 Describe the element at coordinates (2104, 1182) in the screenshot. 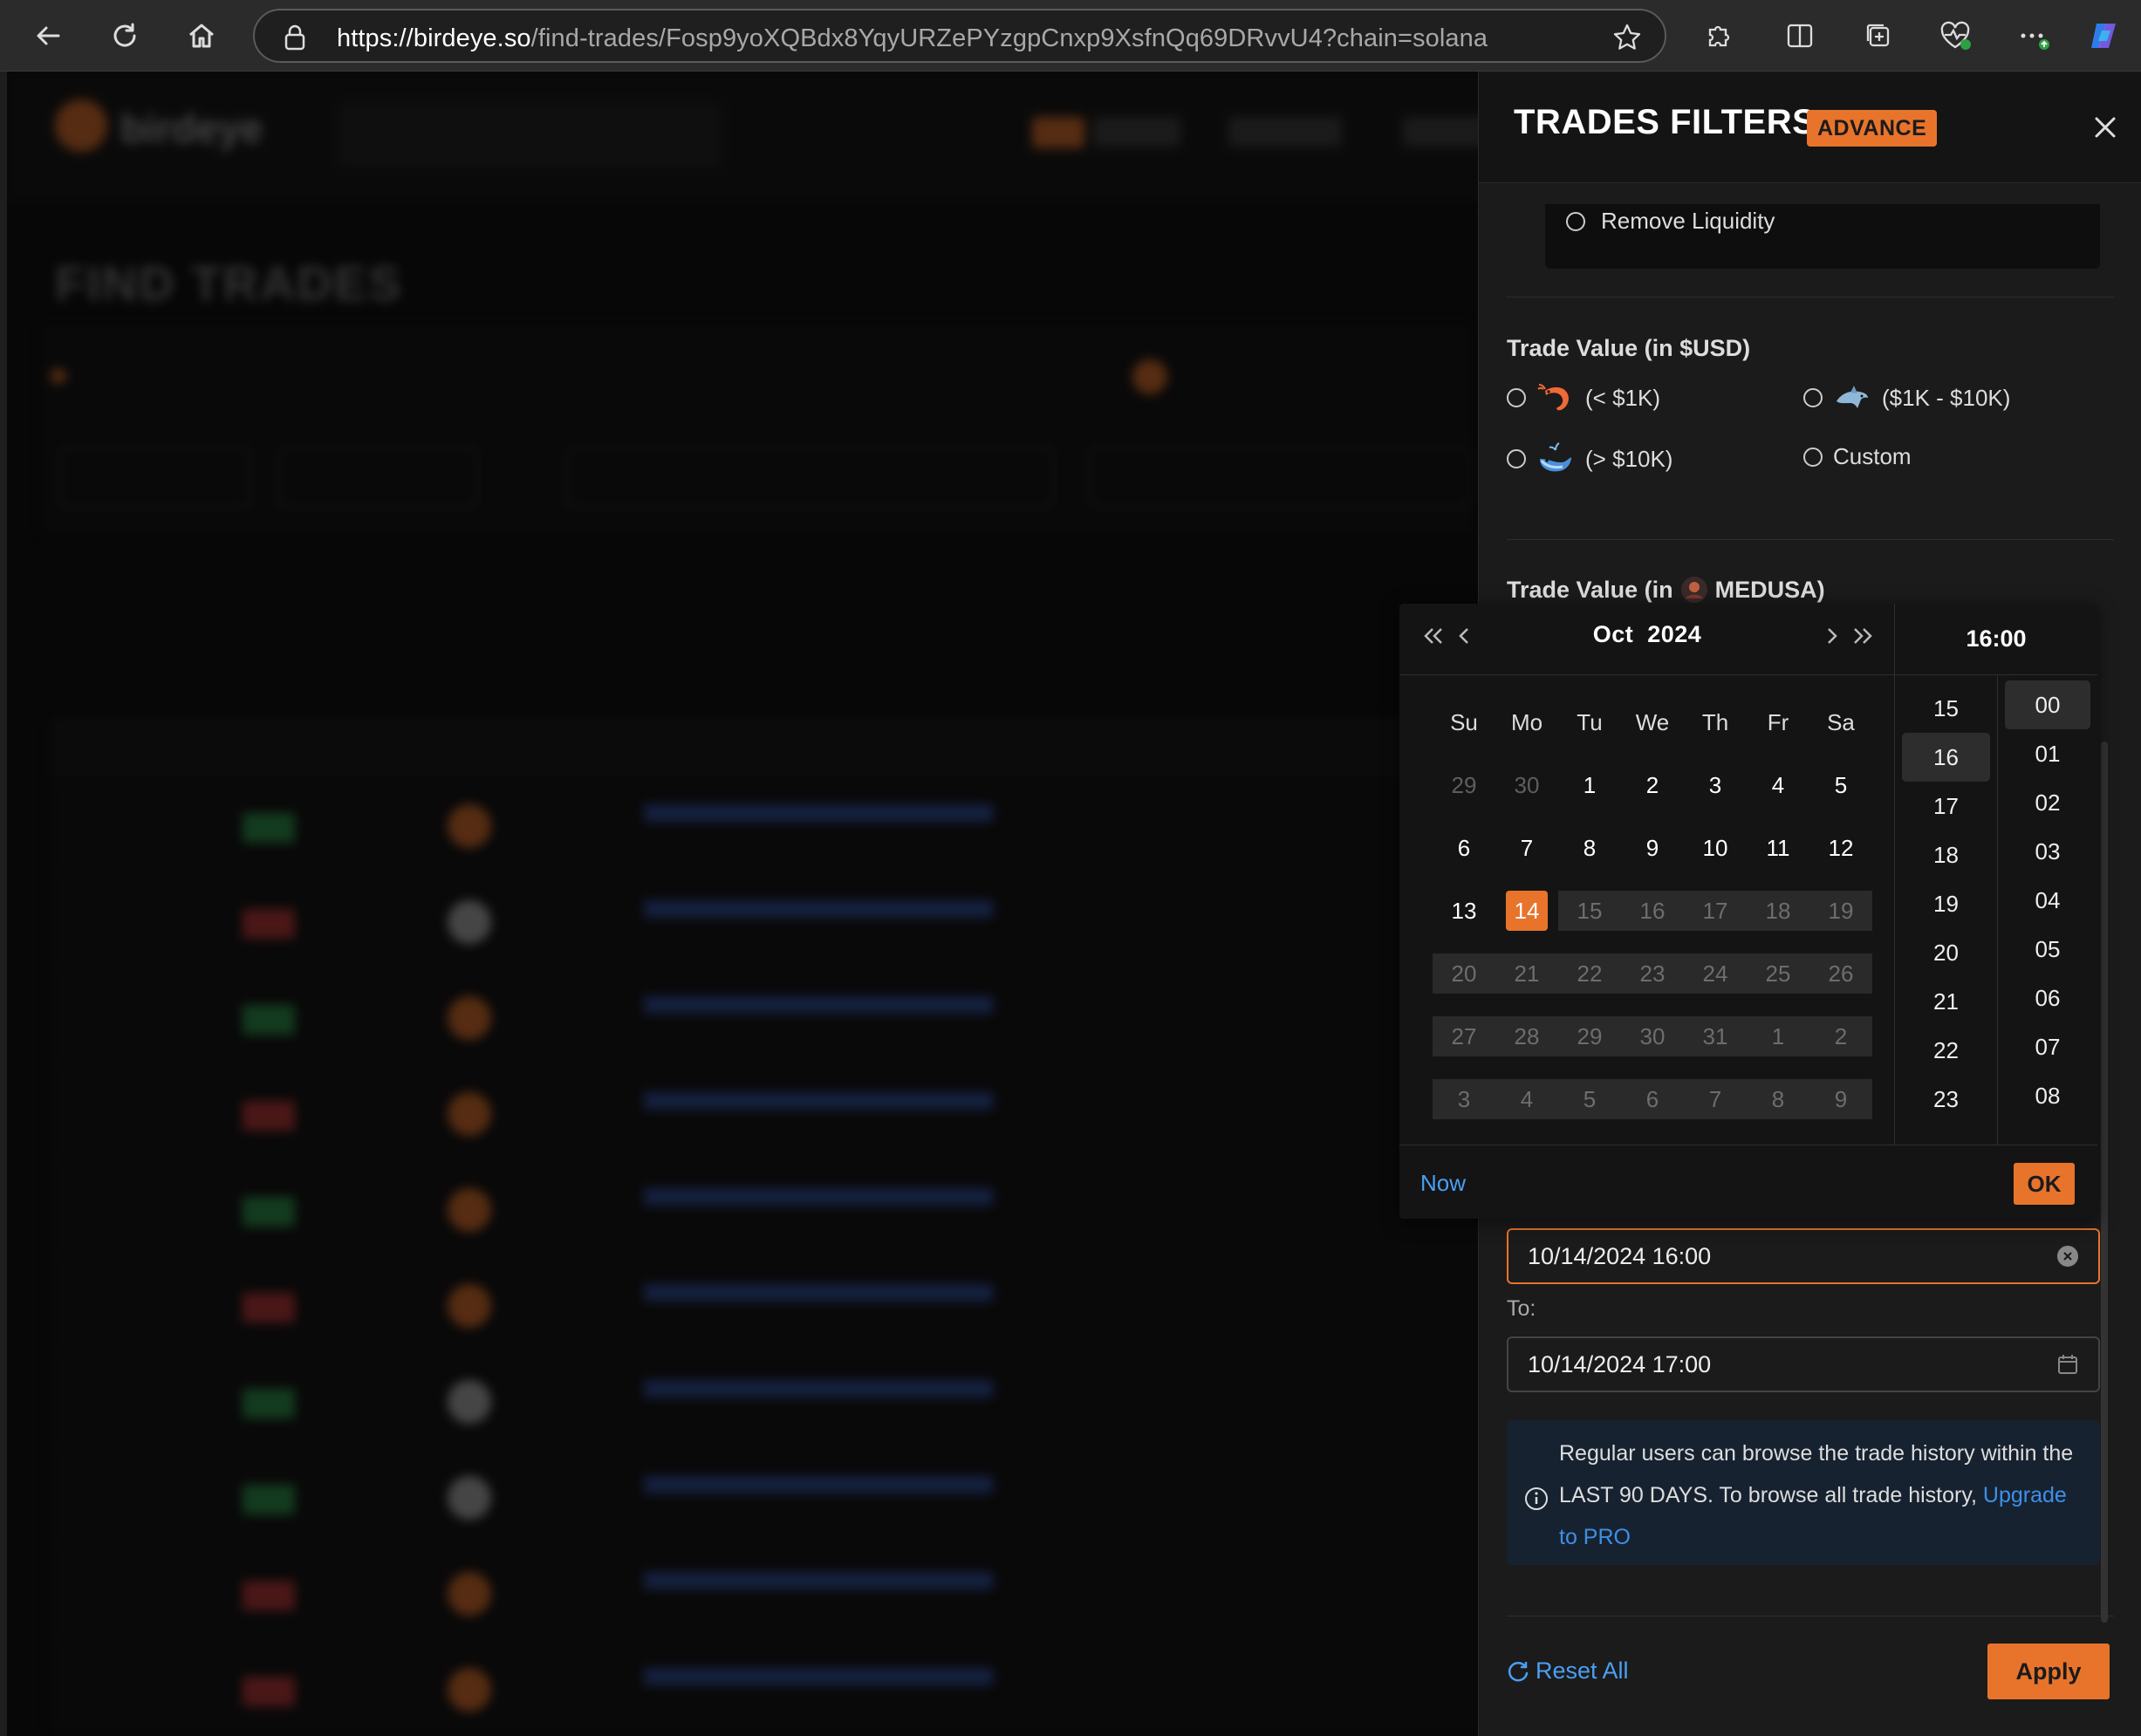

I see `drawer-scrollbar` at that location.